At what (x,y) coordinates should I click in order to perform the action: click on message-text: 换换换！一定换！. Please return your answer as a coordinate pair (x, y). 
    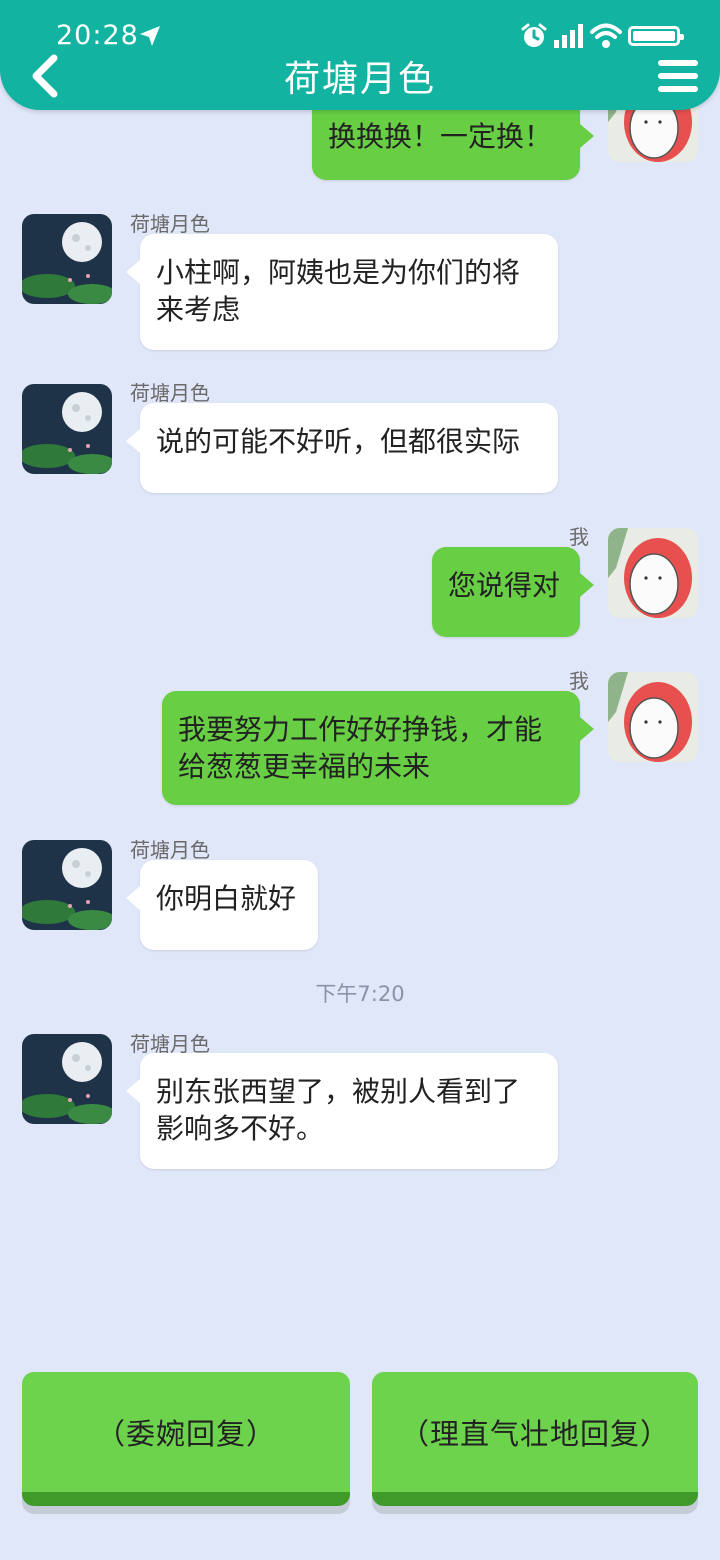
    Looking at the image, I should click on (440, 136).